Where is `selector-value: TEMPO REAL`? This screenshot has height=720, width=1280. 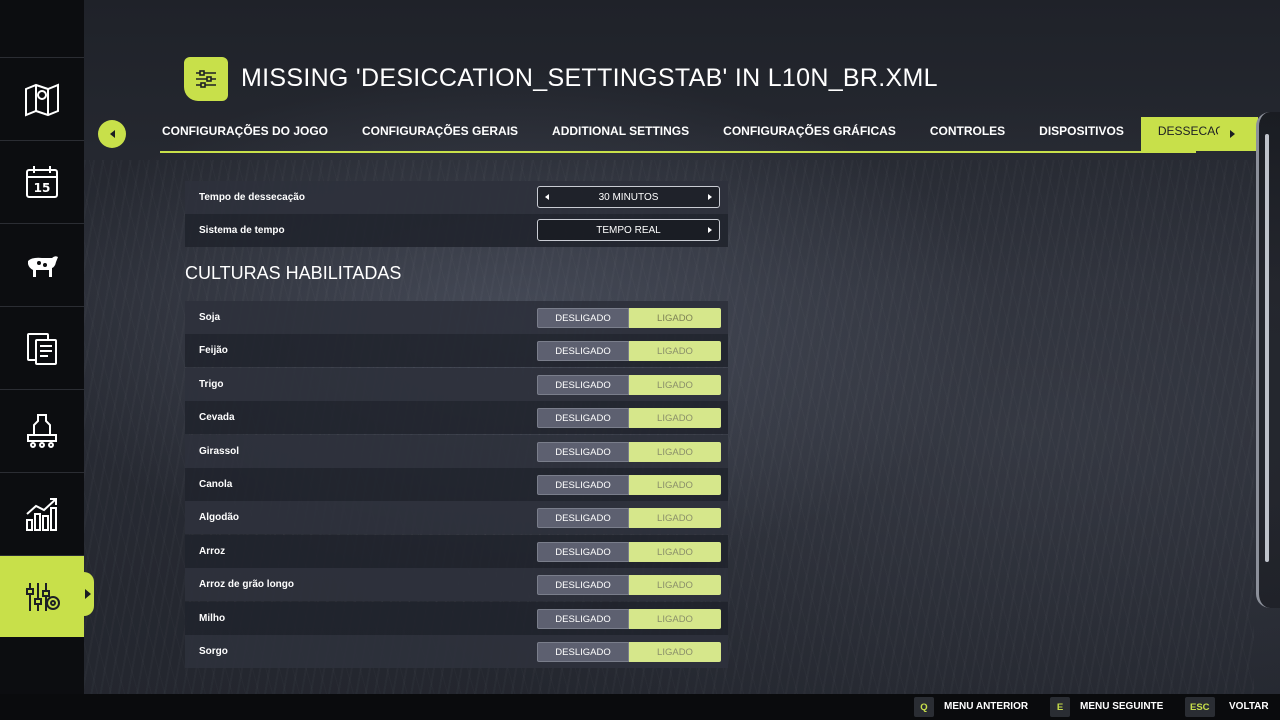
selector-value: TEMPO REAL is located at coordinates (628, 230).